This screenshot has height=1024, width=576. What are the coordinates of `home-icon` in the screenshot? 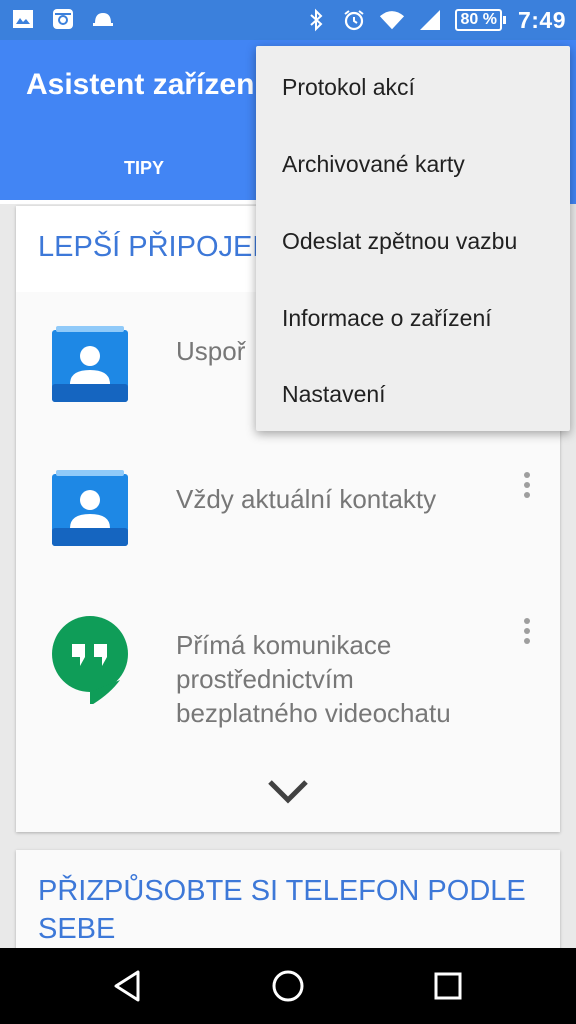 It's located at (288, 986).